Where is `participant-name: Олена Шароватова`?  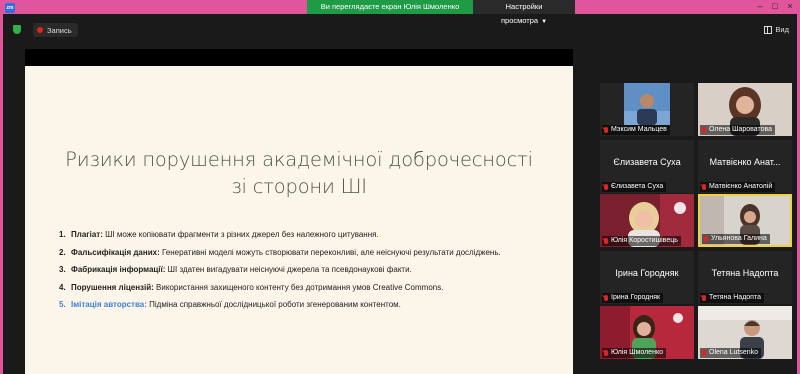 participant-name: Олена Шароватова is located at coordinates (741, 129).